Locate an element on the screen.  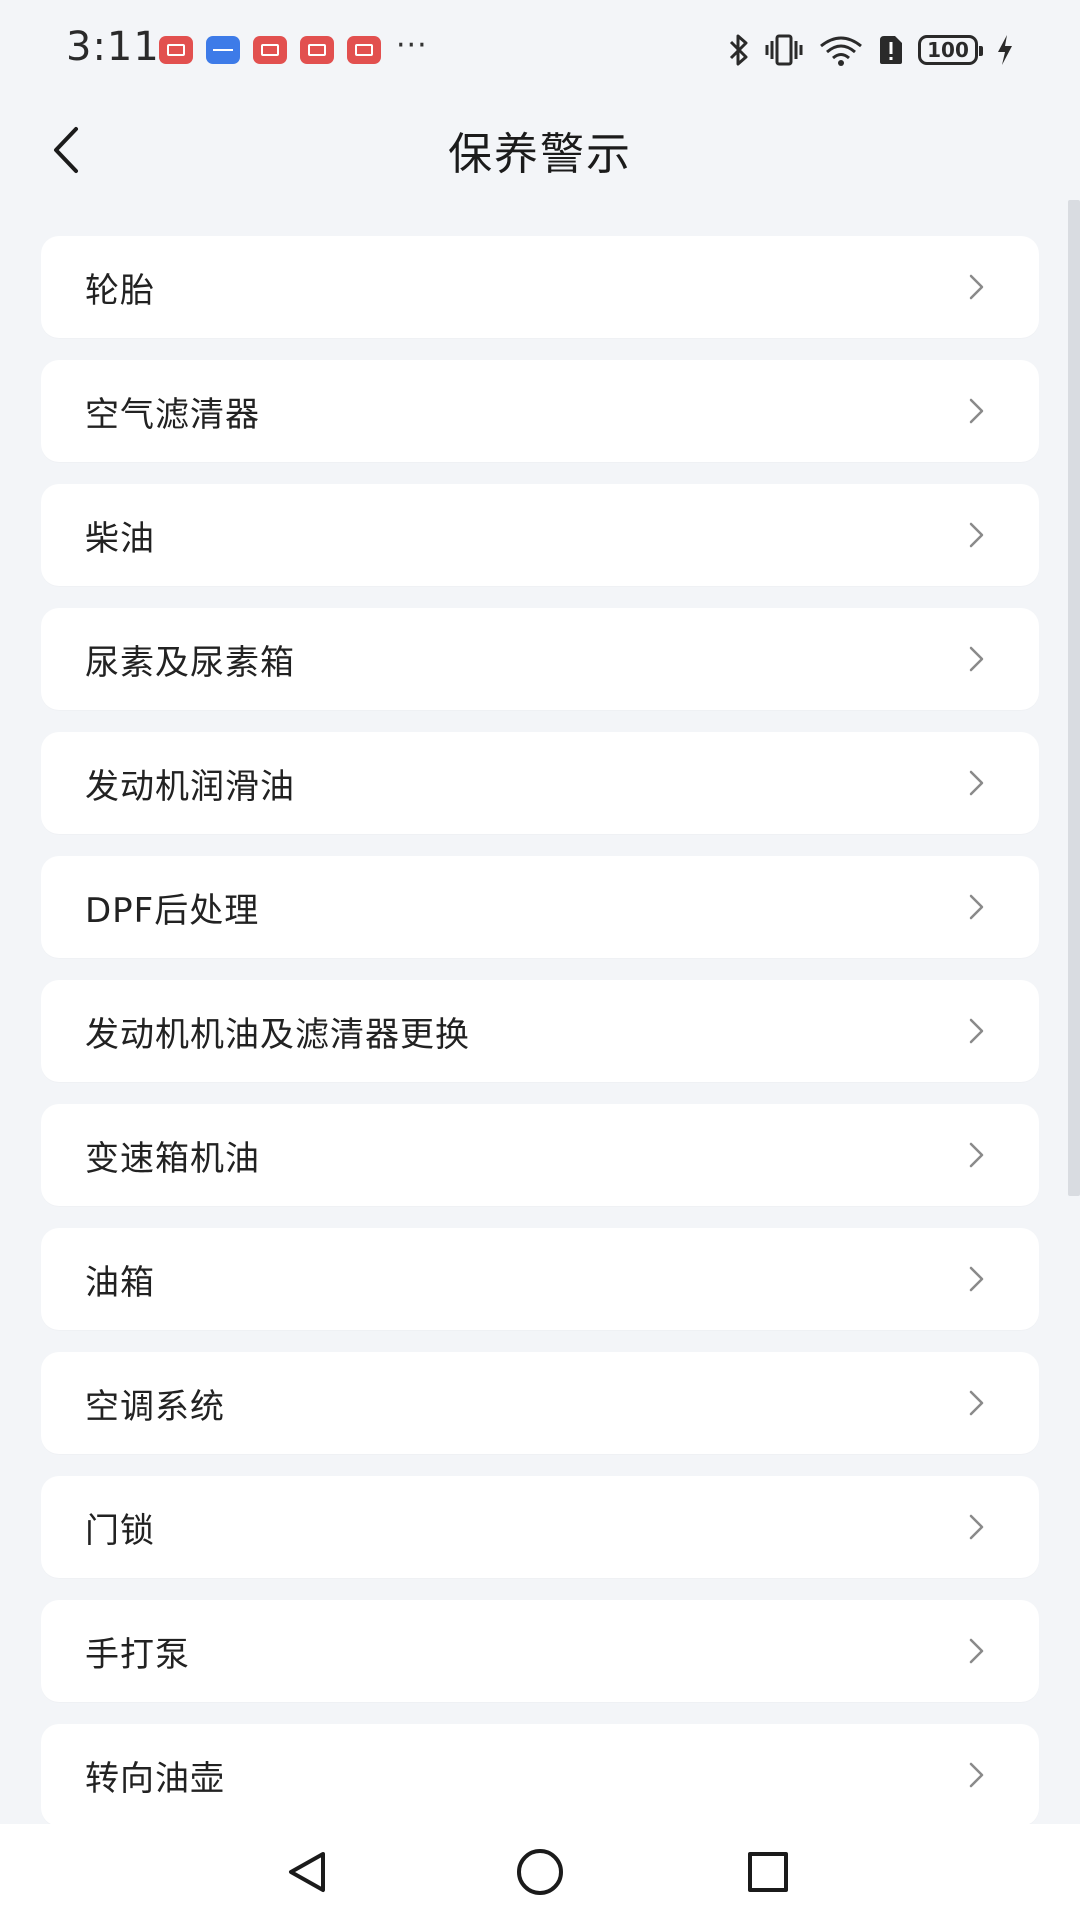
list-item-label: 发动机润滑油 is located at coordinates (190, 787).